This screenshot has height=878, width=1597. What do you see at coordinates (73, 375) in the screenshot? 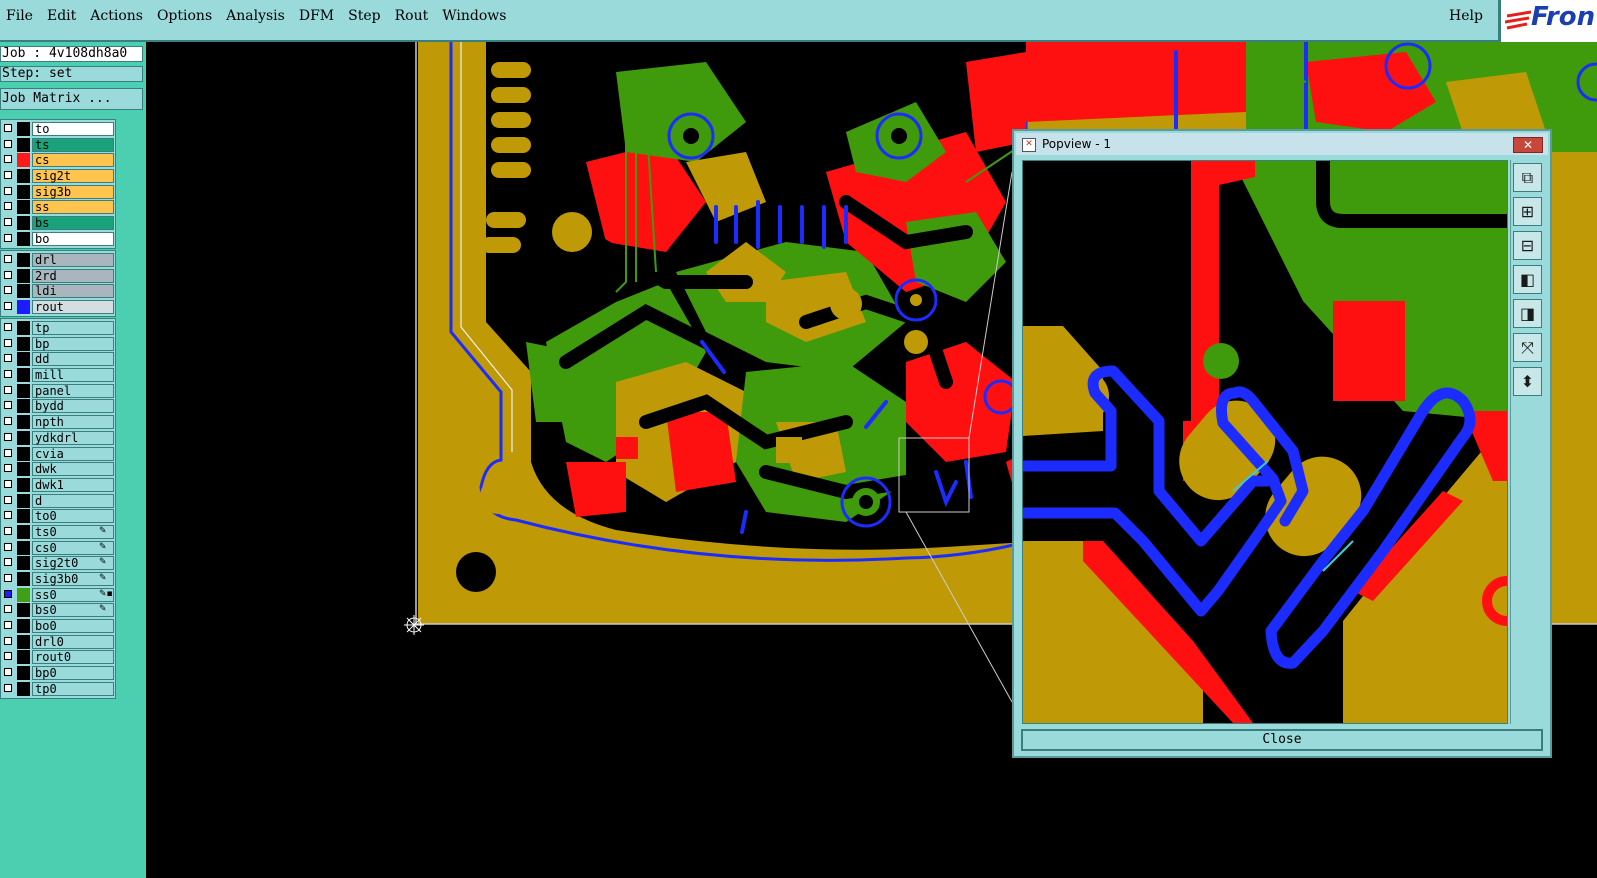
I see `layer-name: mill` at bounding box center [73, 375].